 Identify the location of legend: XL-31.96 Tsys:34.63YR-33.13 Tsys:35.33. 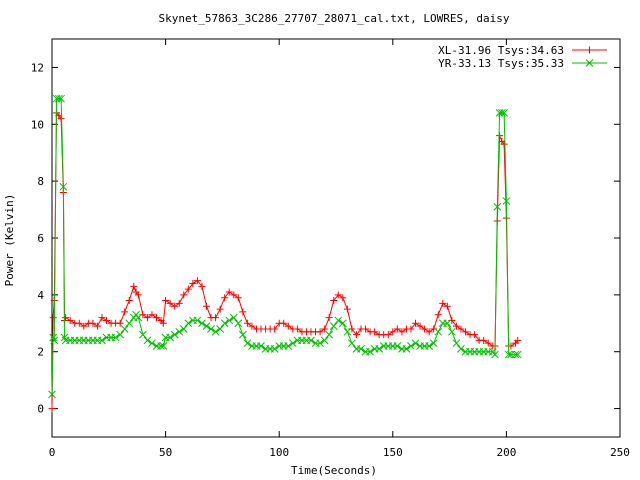
(522, 57).